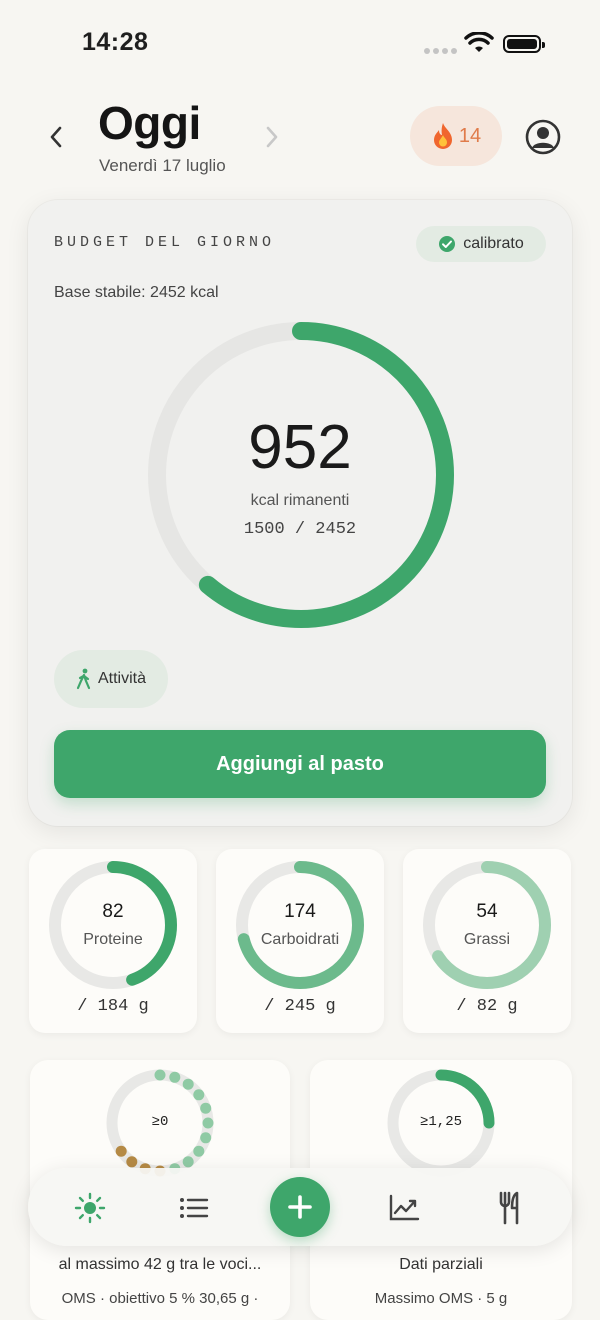  Describe the element at coordinates (160, 1298) in the screenshot. I see `sugar-card-target: OMS · obiettivo 5 % 30,65 g ·` at that location.